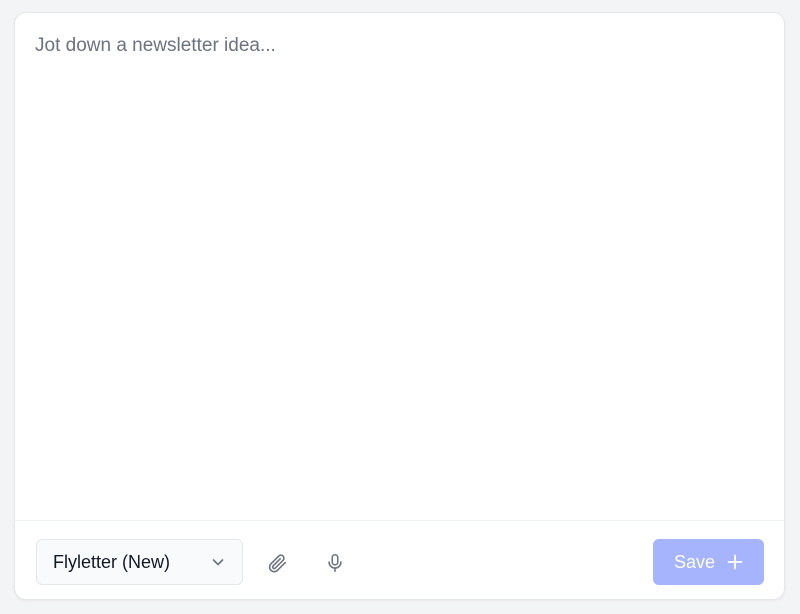 The width and height of the screenshot is (800, 614). Describe the element at coordinates (735, 562) in the screenshot. I see `plus-icon` at that location.